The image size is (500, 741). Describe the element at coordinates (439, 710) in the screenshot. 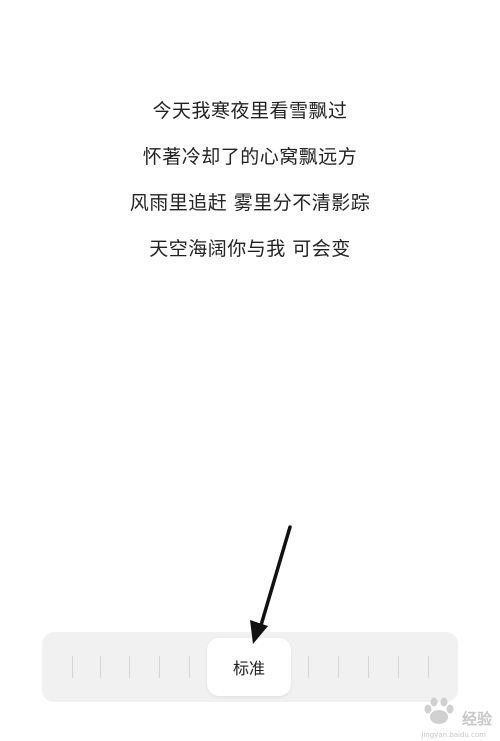

I see `paw-logo-icon` at that location.